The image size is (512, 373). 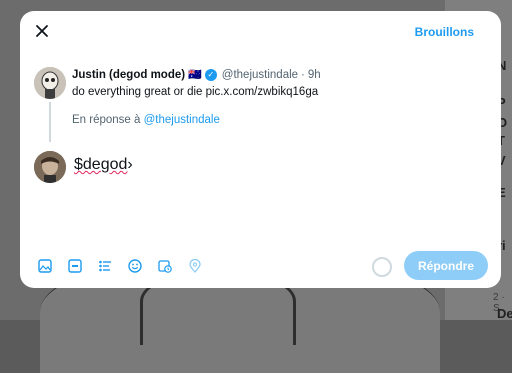 I want to click on close-icon, so click(x=42, y=31).